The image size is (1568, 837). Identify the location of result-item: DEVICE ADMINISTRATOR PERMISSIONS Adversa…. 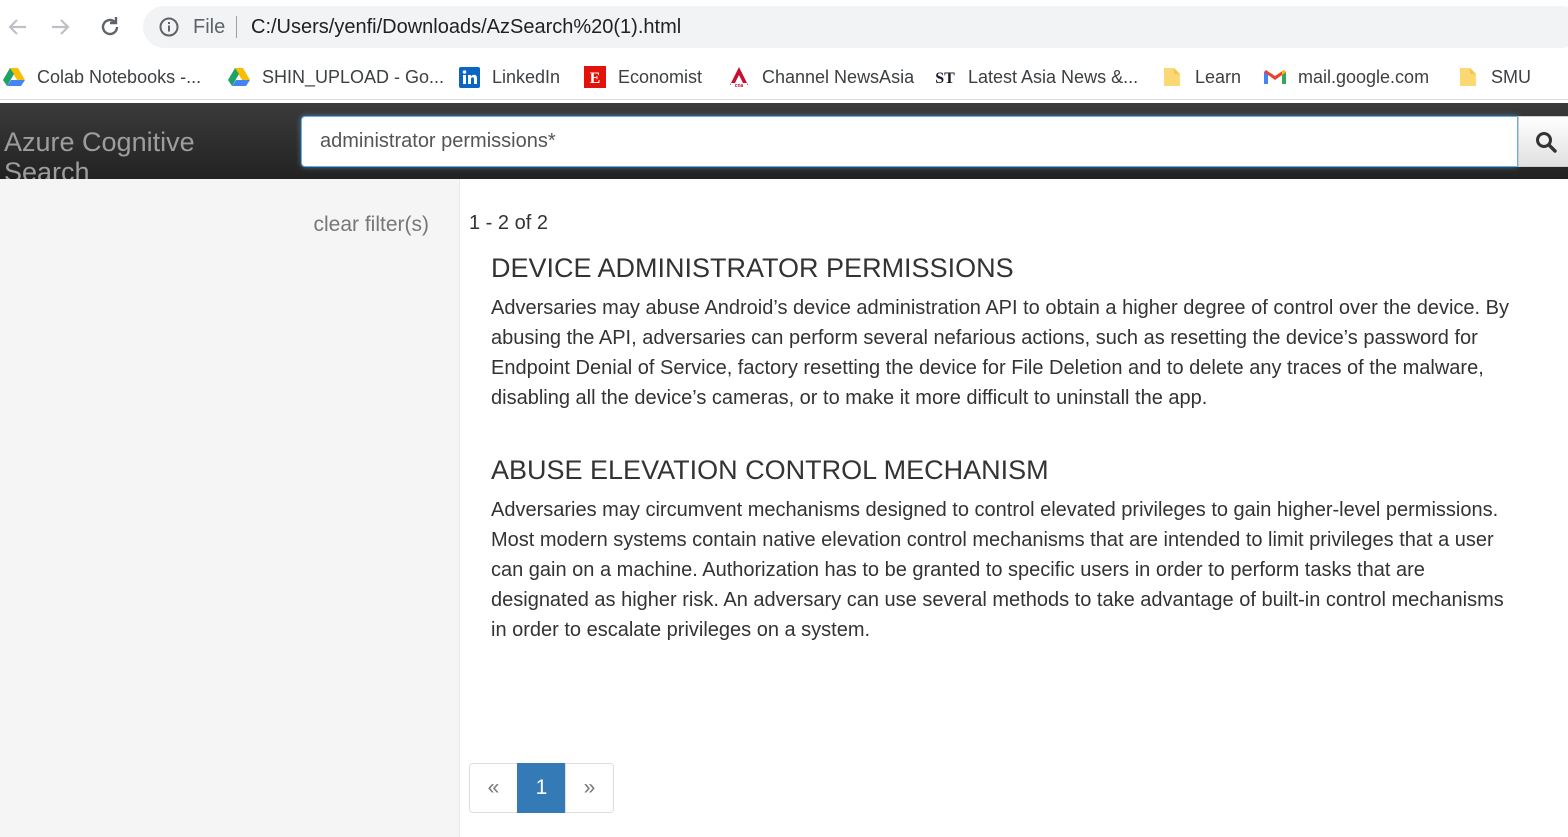
(1001, 332).